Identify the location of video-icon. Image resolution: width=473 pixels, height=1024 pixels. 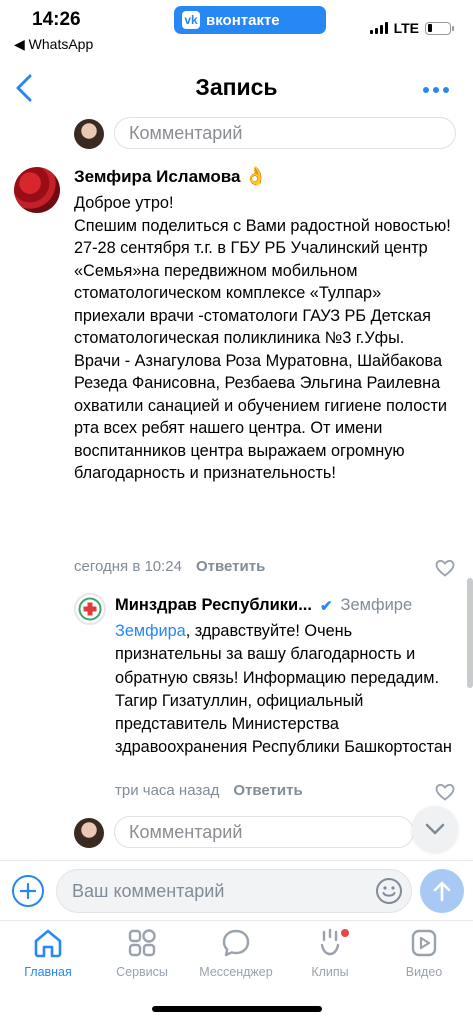
(424, 943).